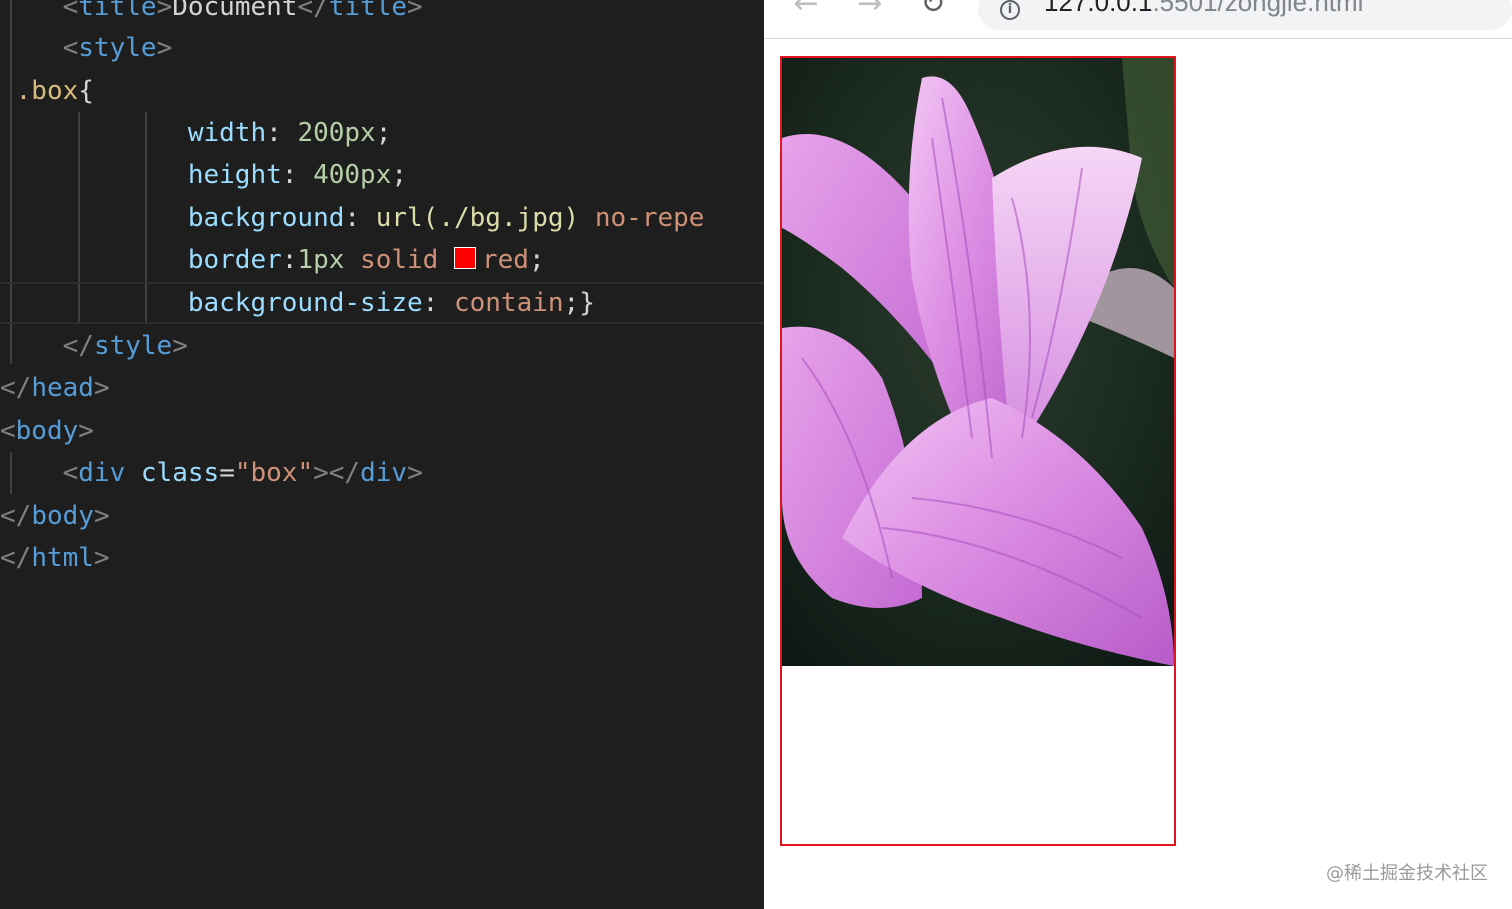 Image resolution: width=1512 pixels, height=909 pixels. Describe the element at coordinates (234, 175) in the screenshot. I see `css-property: height` at that location.